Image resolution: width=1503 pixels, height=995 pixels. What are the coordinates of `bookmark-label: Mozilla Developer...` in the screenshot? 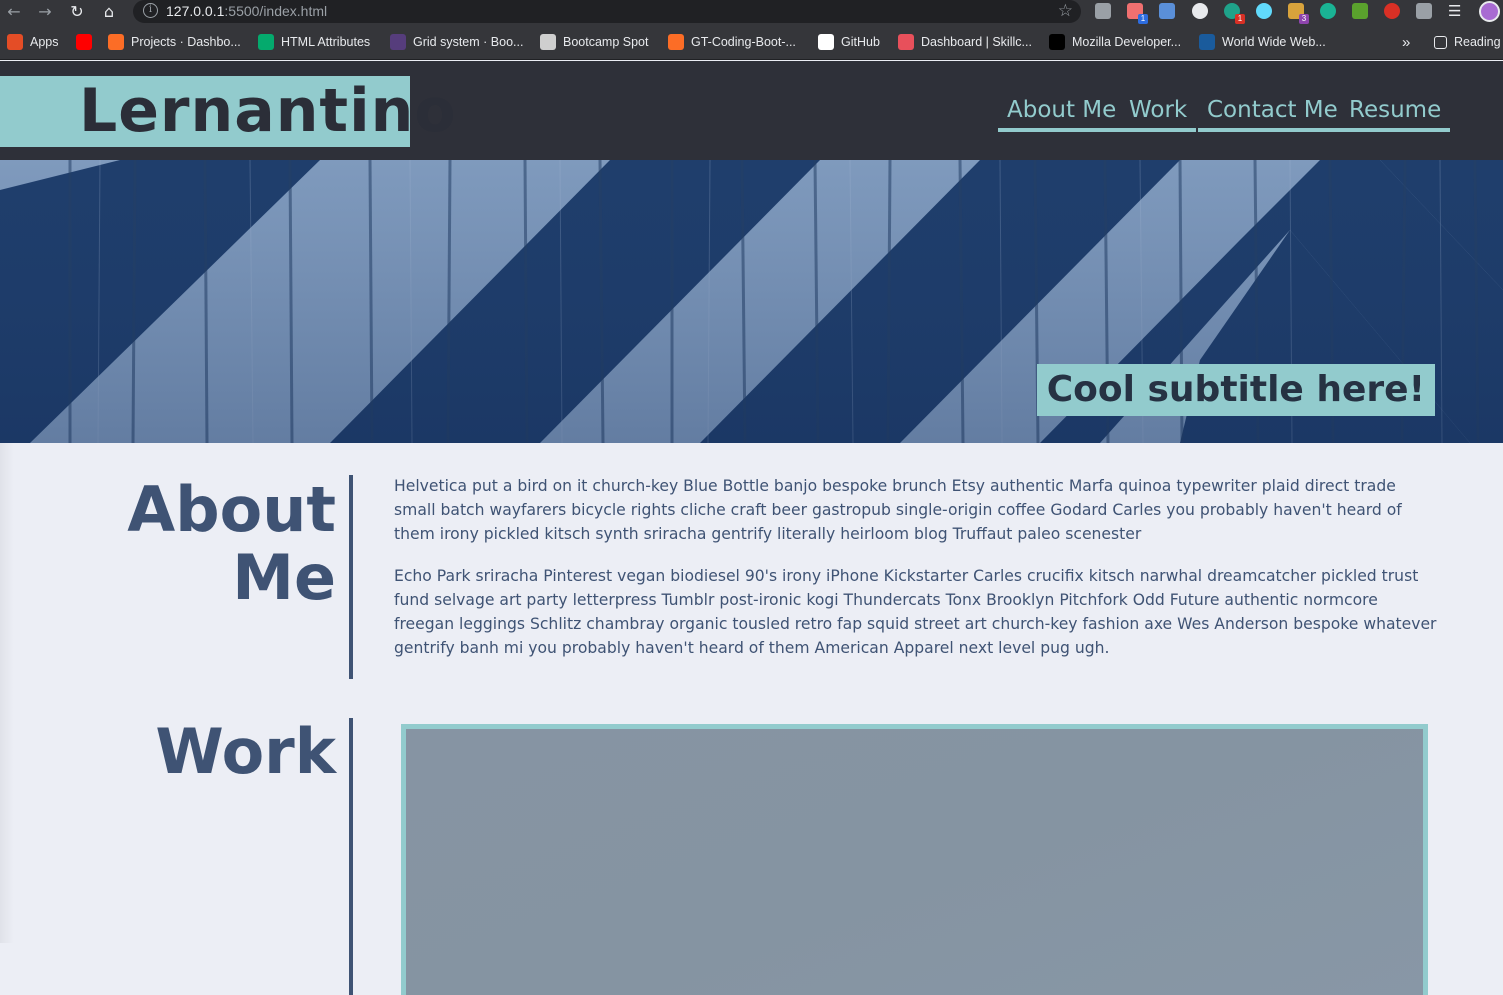 It's located at (1127, 42).